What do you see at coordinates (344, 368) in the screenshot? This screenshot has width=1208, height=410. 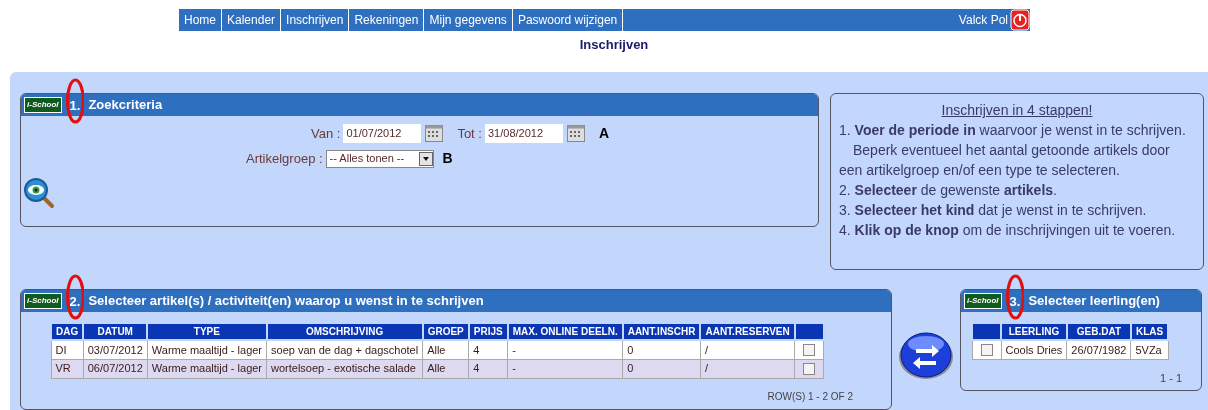 I see `table-cell: wortelsoep - exotische salade` at bounding box center [344, 368].